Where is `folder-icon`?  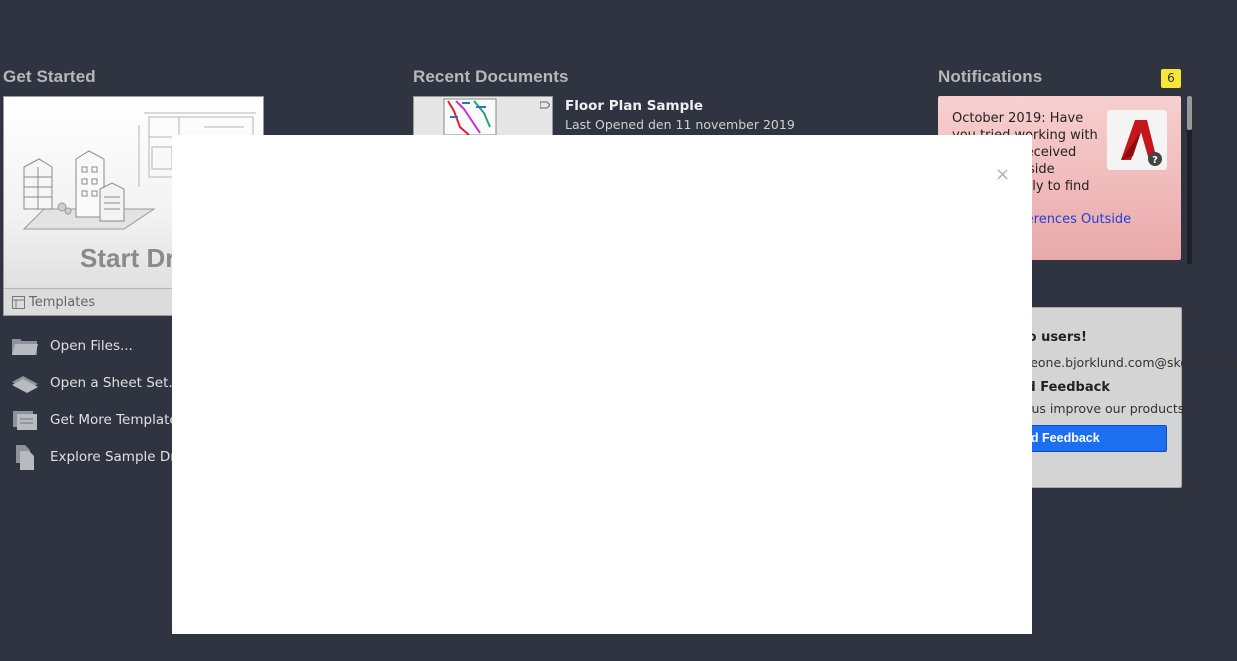 folder-icon is located at coordinates (25, 346).